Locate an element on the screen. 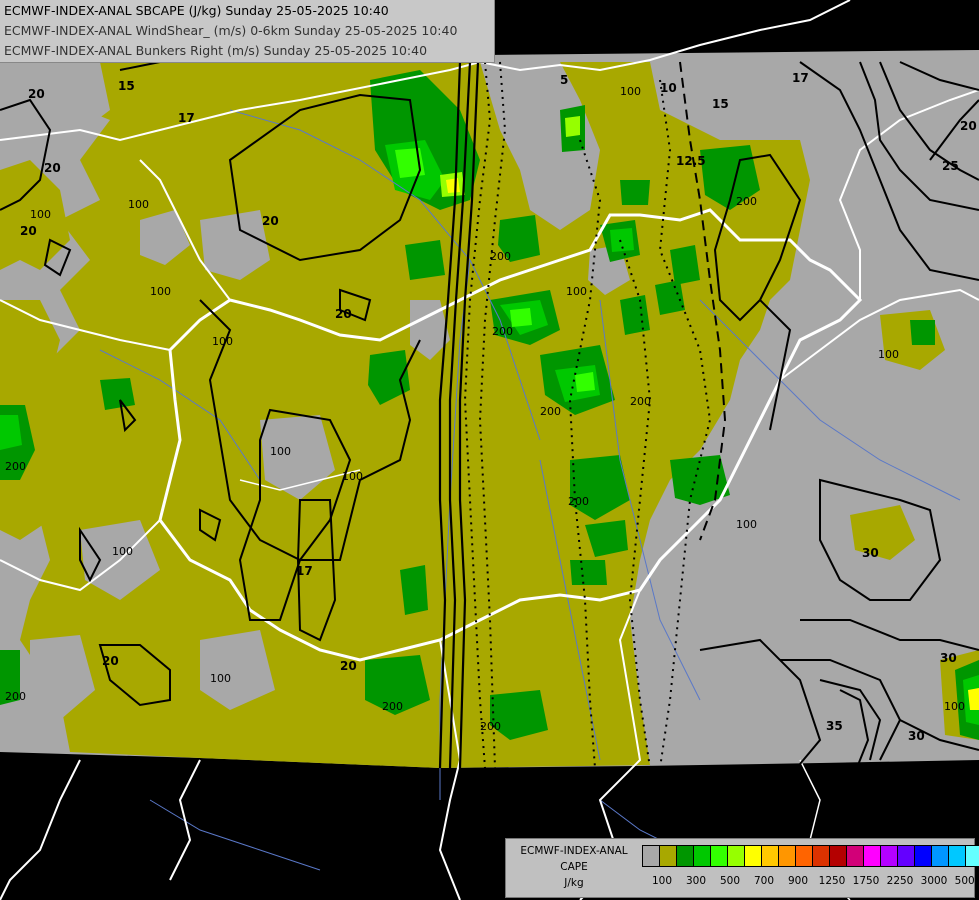 This screenshot has height=900, width=979. shear-label: 35 is located at coordinates (834, 726).